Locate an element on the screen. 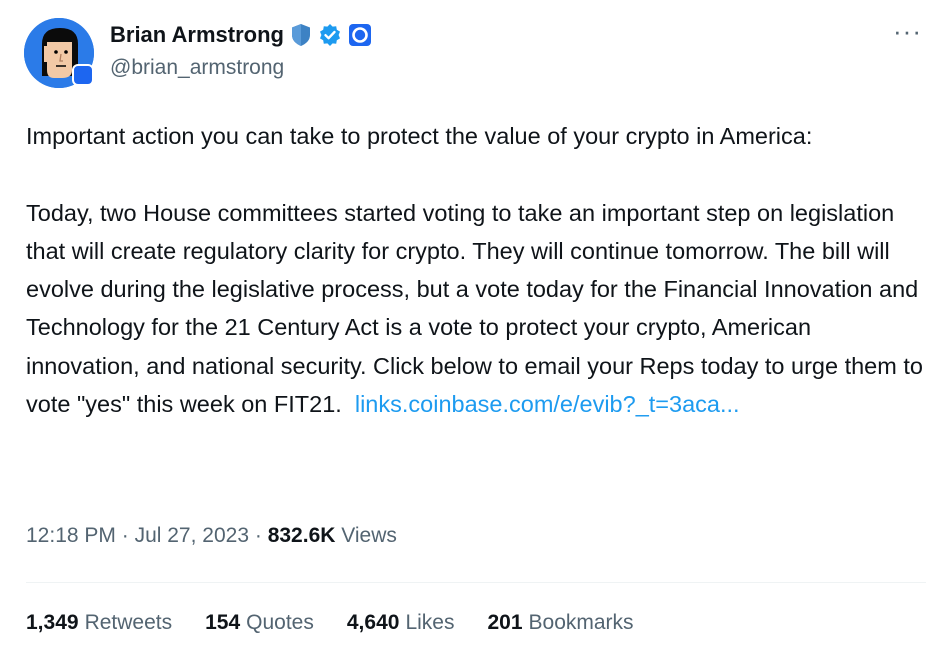 This screenshot has width=950, height=665. likes-count: 4,640 is located at coordinates (373, 622).